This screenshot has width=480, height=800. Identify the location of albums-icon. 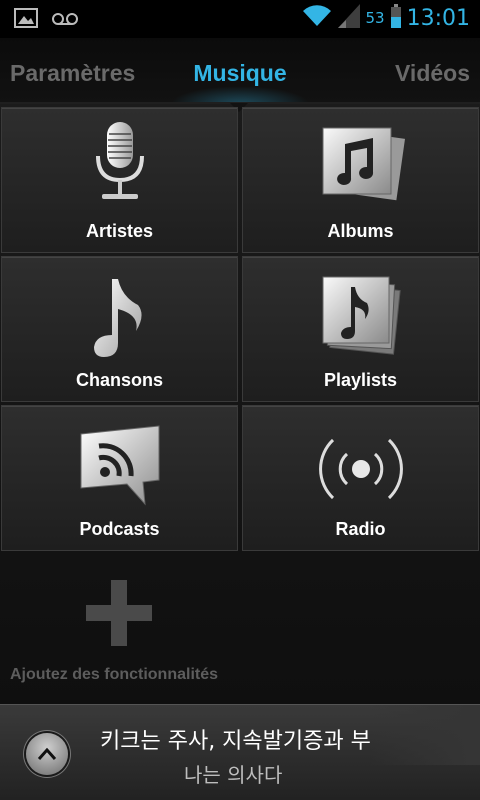
(361, 166).